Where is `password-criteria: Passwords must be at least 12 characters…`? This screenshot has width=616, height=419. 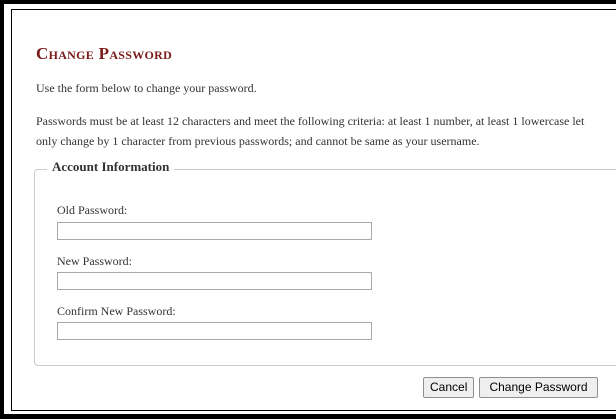 password-criteria: Passwords must be at least 12 characters… is located at coordinates (310, 131).